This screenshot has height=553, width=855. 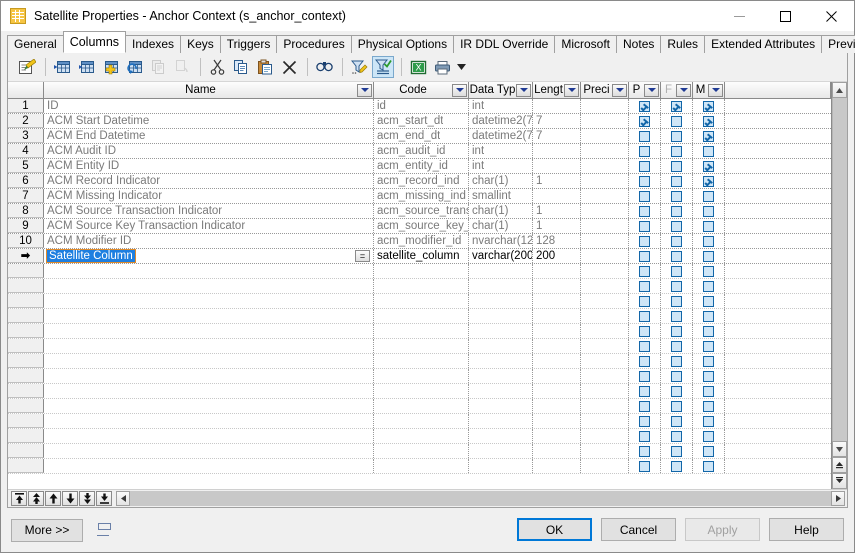 What do you see at coordinates (806, 529) in the screenshot?
I see `help-button: Help` at bounding box center [806, 529].